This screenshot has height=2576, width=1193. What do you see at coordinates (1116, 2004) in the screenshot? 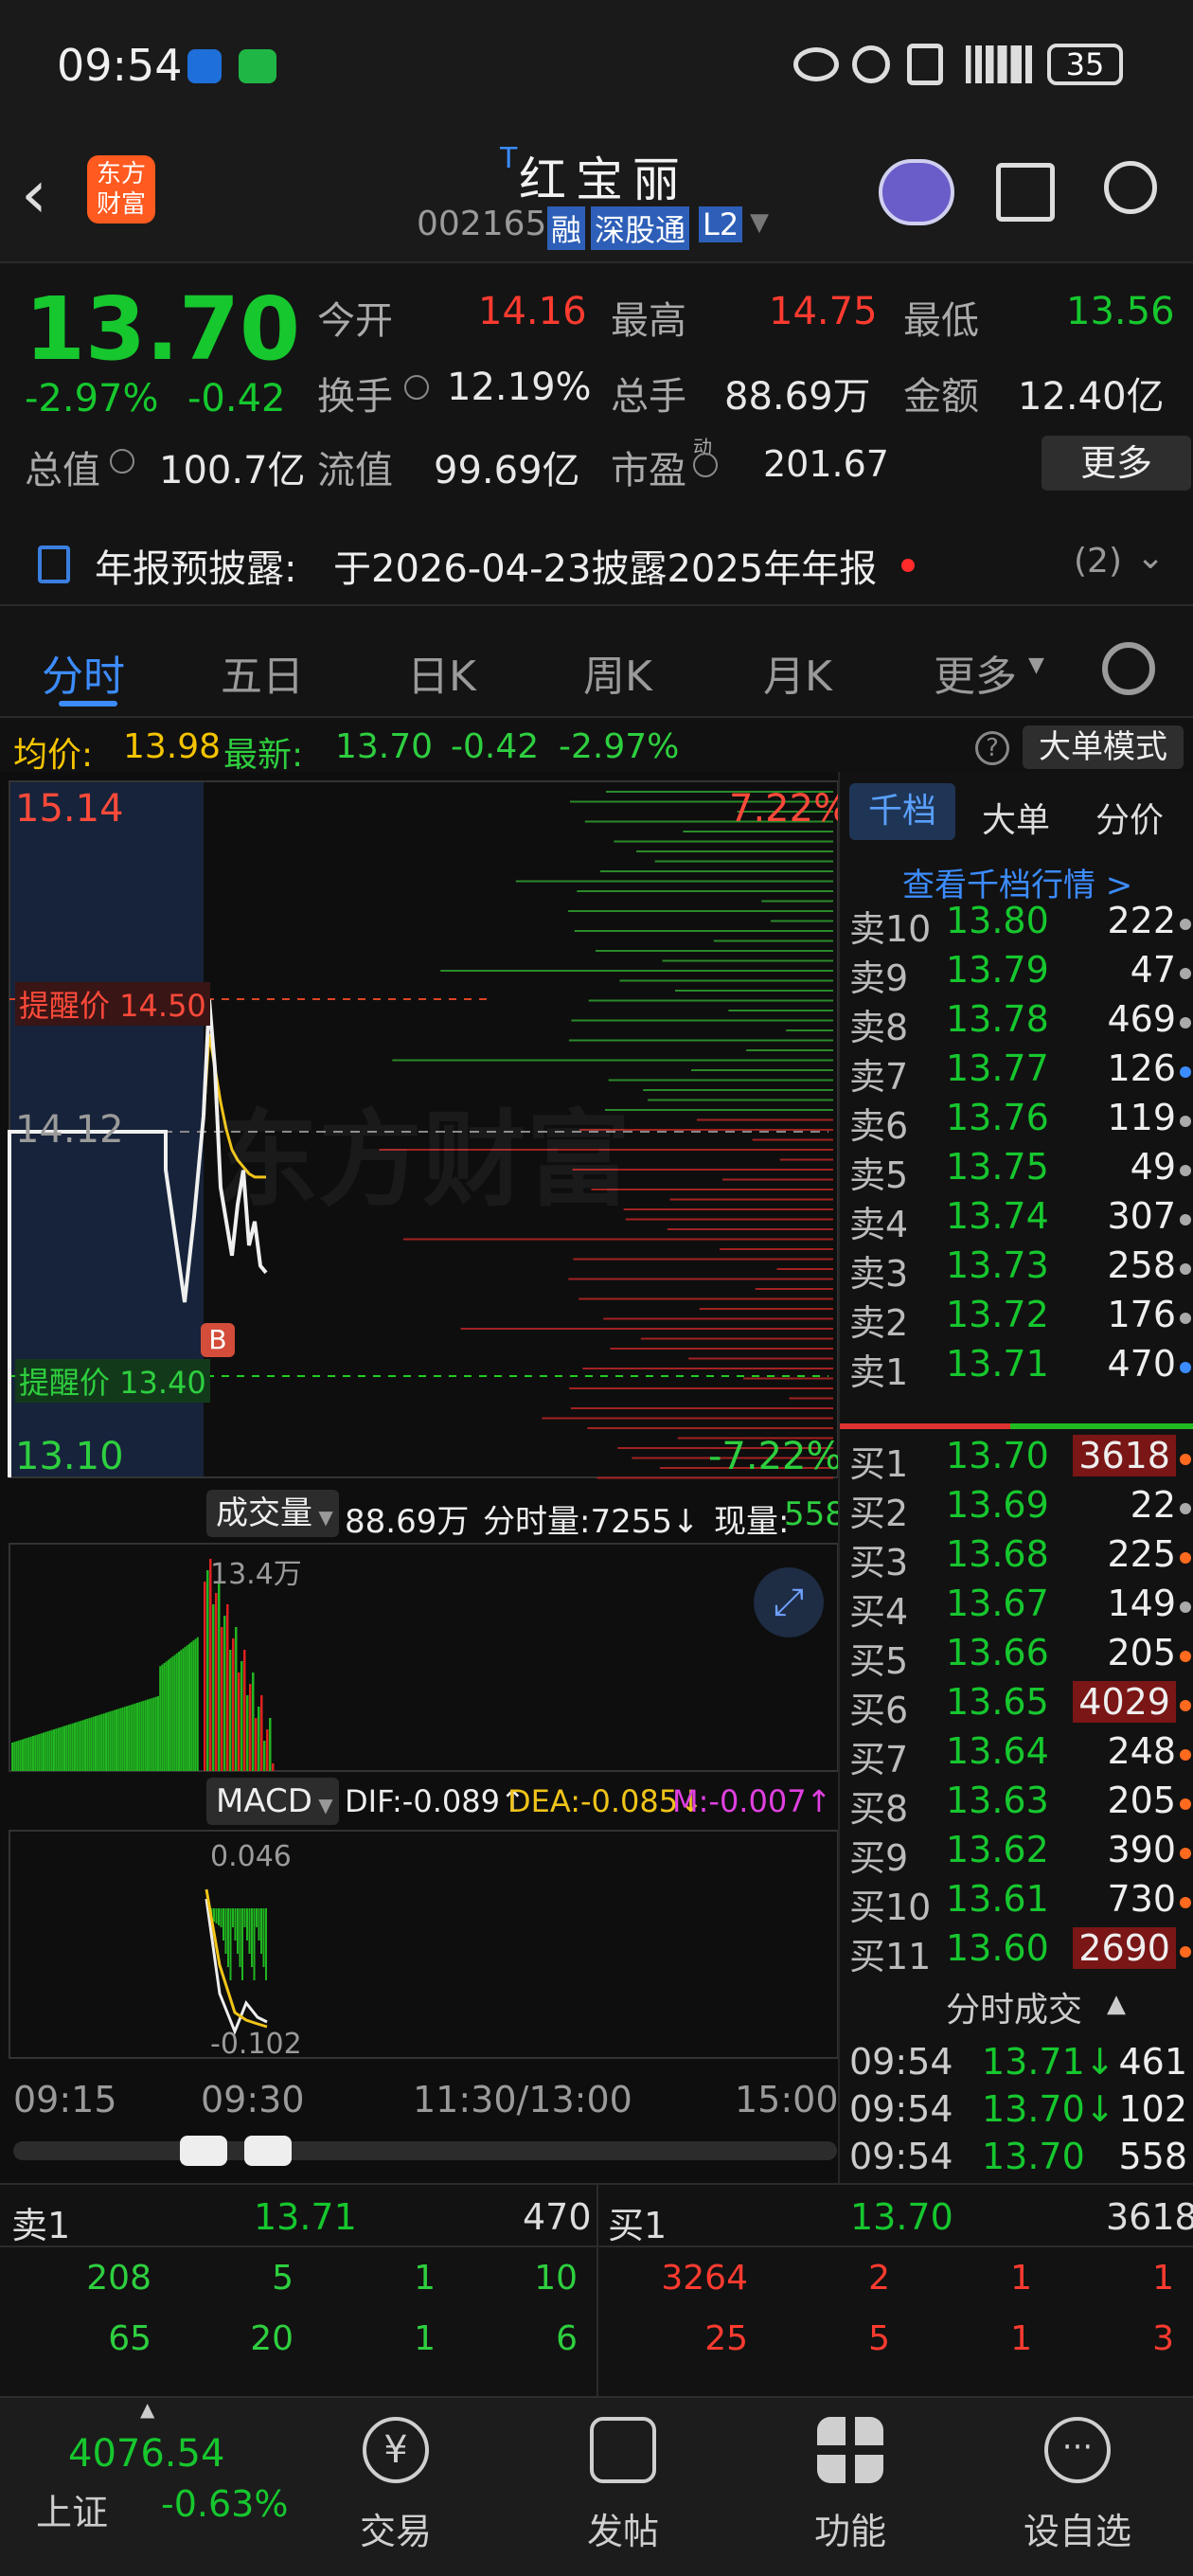
I see `chevron-up-icon: ▲` at bounding box center [1116, 2004].